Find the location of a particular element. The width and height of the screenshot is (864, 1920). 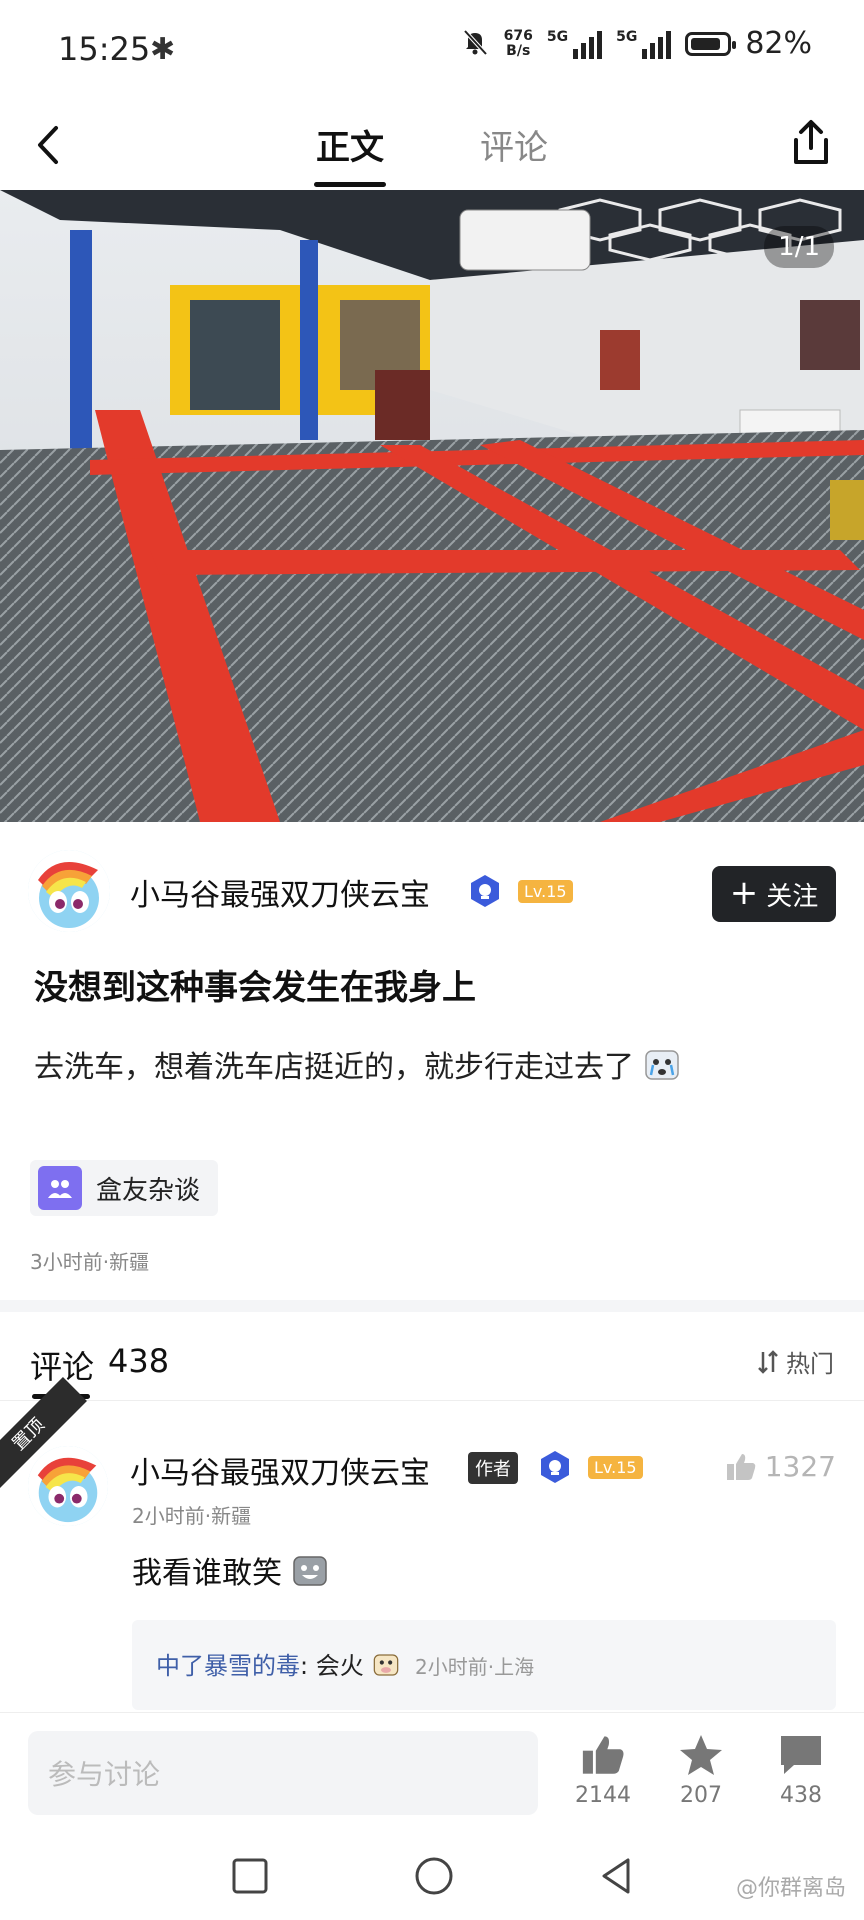

like-button: 2144 is located at coordinates (603, 1770).